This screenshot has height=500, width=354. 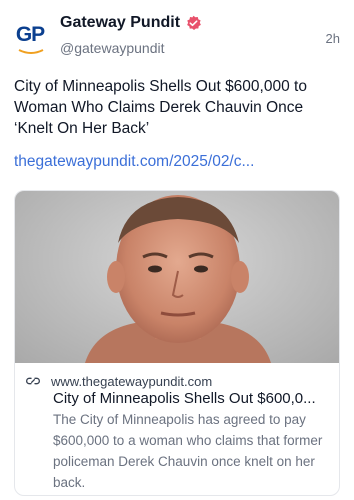 What do you see at coordinates (30, 34) in the screenshot?
I see `avatar-logo-text: GP` at bounding box center [30, 34].